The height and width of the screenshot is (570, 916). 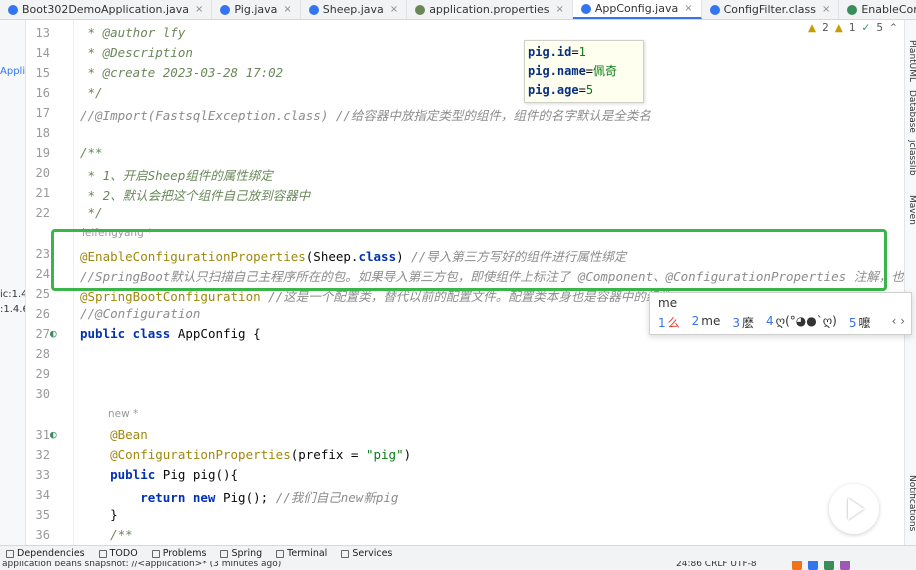 I want to click on editor-tab: application.properties ×, so click(x=490, y=9).